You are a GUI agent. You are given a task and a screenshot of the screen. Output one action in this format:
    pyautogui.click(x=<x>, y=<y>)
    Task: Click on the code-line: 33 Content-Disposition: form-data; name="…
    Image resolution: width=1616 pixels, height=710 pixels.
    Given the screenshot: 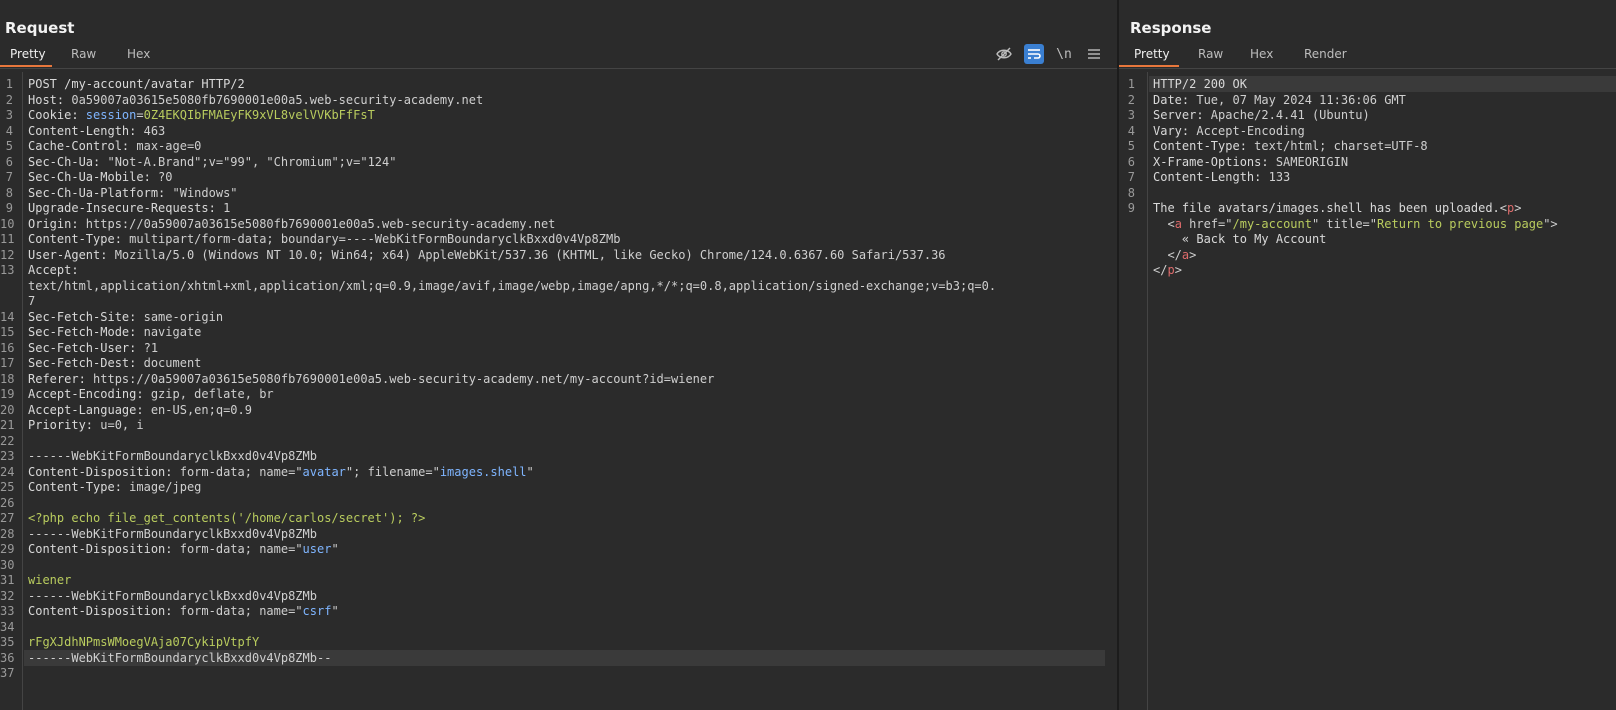 What is the action you would take?
    pyautogui.click(x=558, y=611)
    